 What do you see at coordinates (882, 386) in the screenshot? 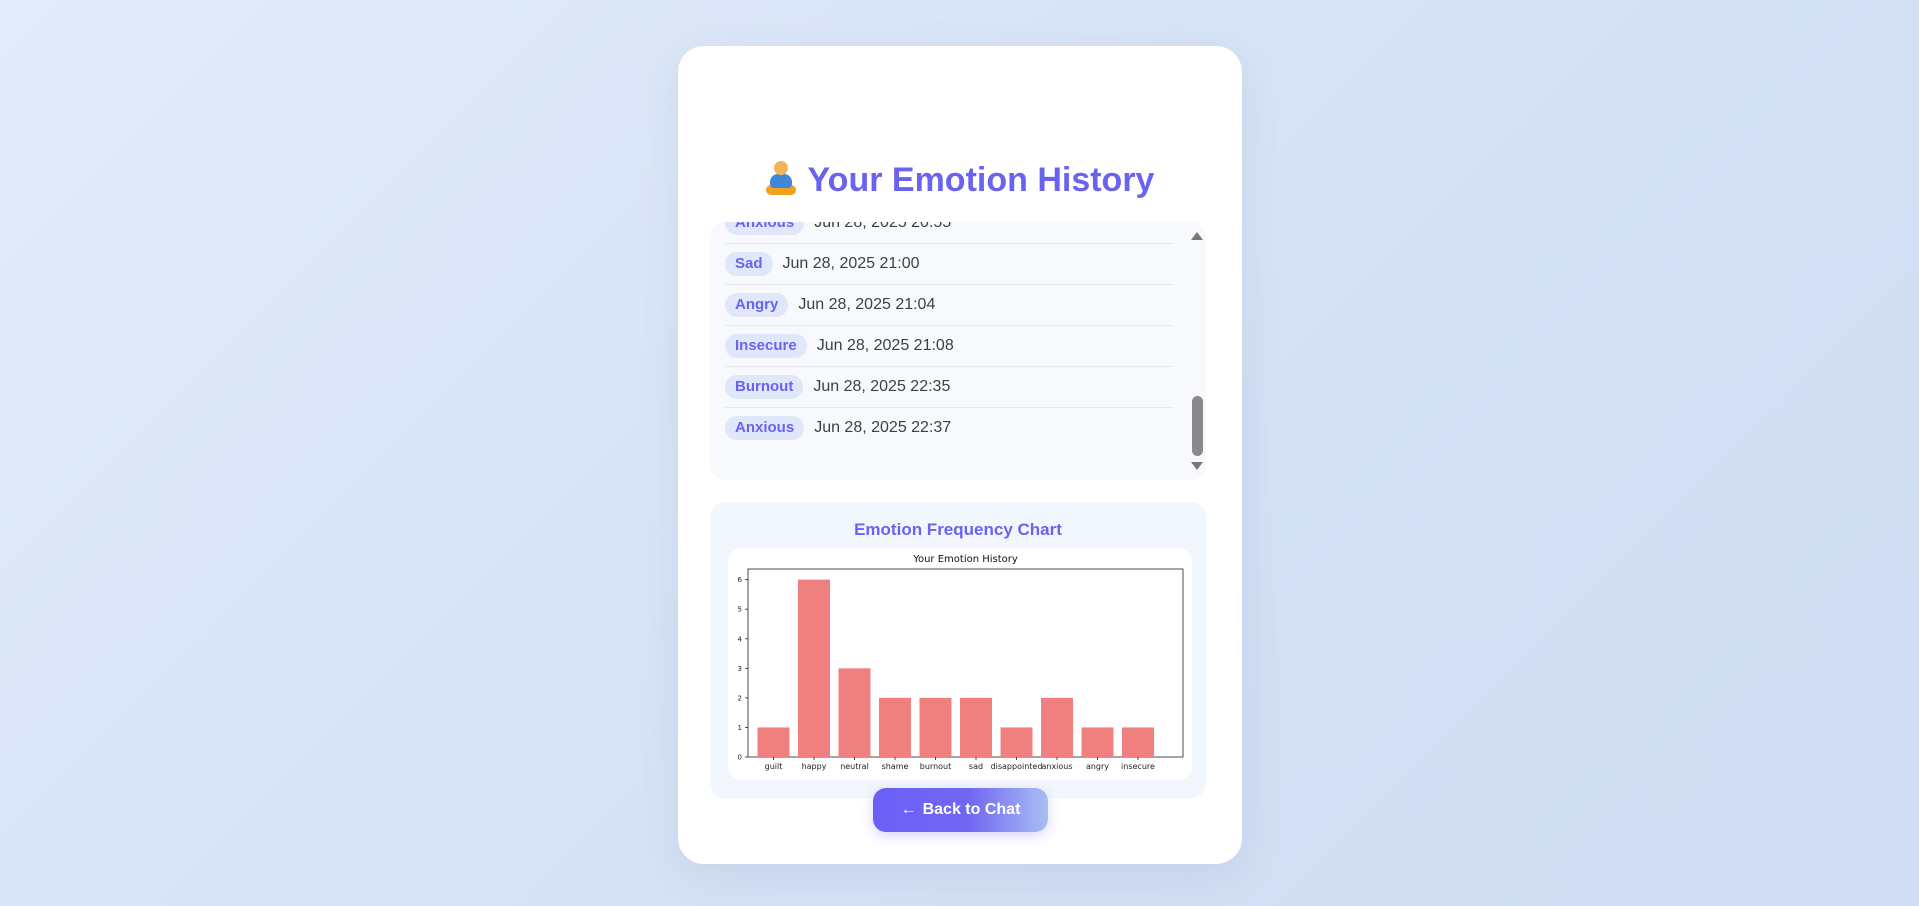
I see `history-timestamp: Jun 28, 2025 22:35` at bounding box center [882, 386].